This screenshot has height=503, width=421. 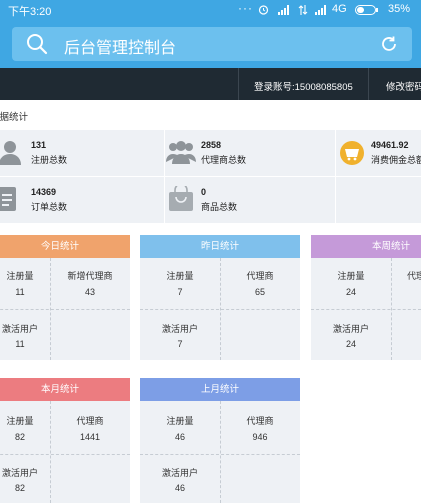 I want to click on stat-value: 131, so click(x=39, y=145).